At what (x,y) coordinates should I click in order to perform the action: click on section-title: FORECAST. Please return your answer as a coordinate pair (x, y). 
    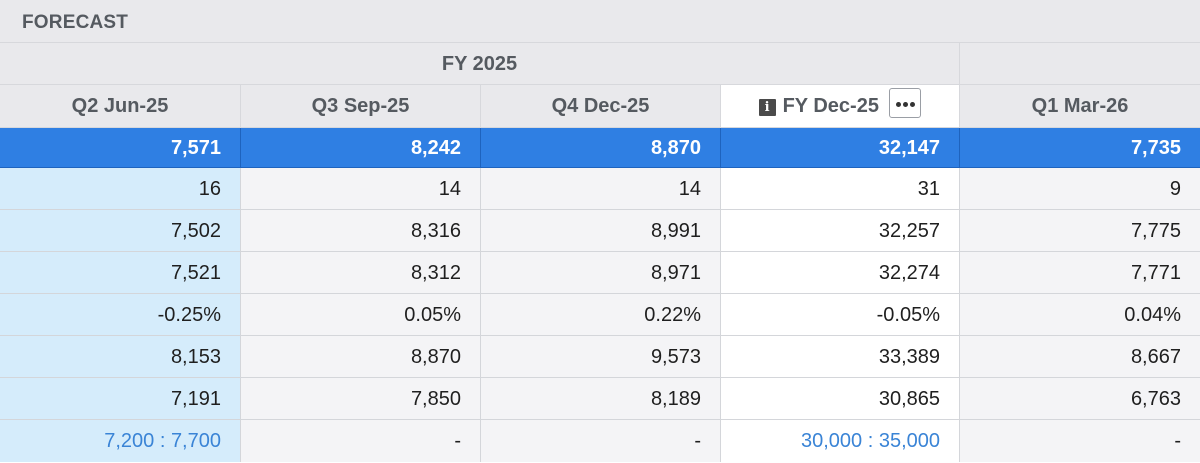
    Looking at the image, I should click on (75, 22).